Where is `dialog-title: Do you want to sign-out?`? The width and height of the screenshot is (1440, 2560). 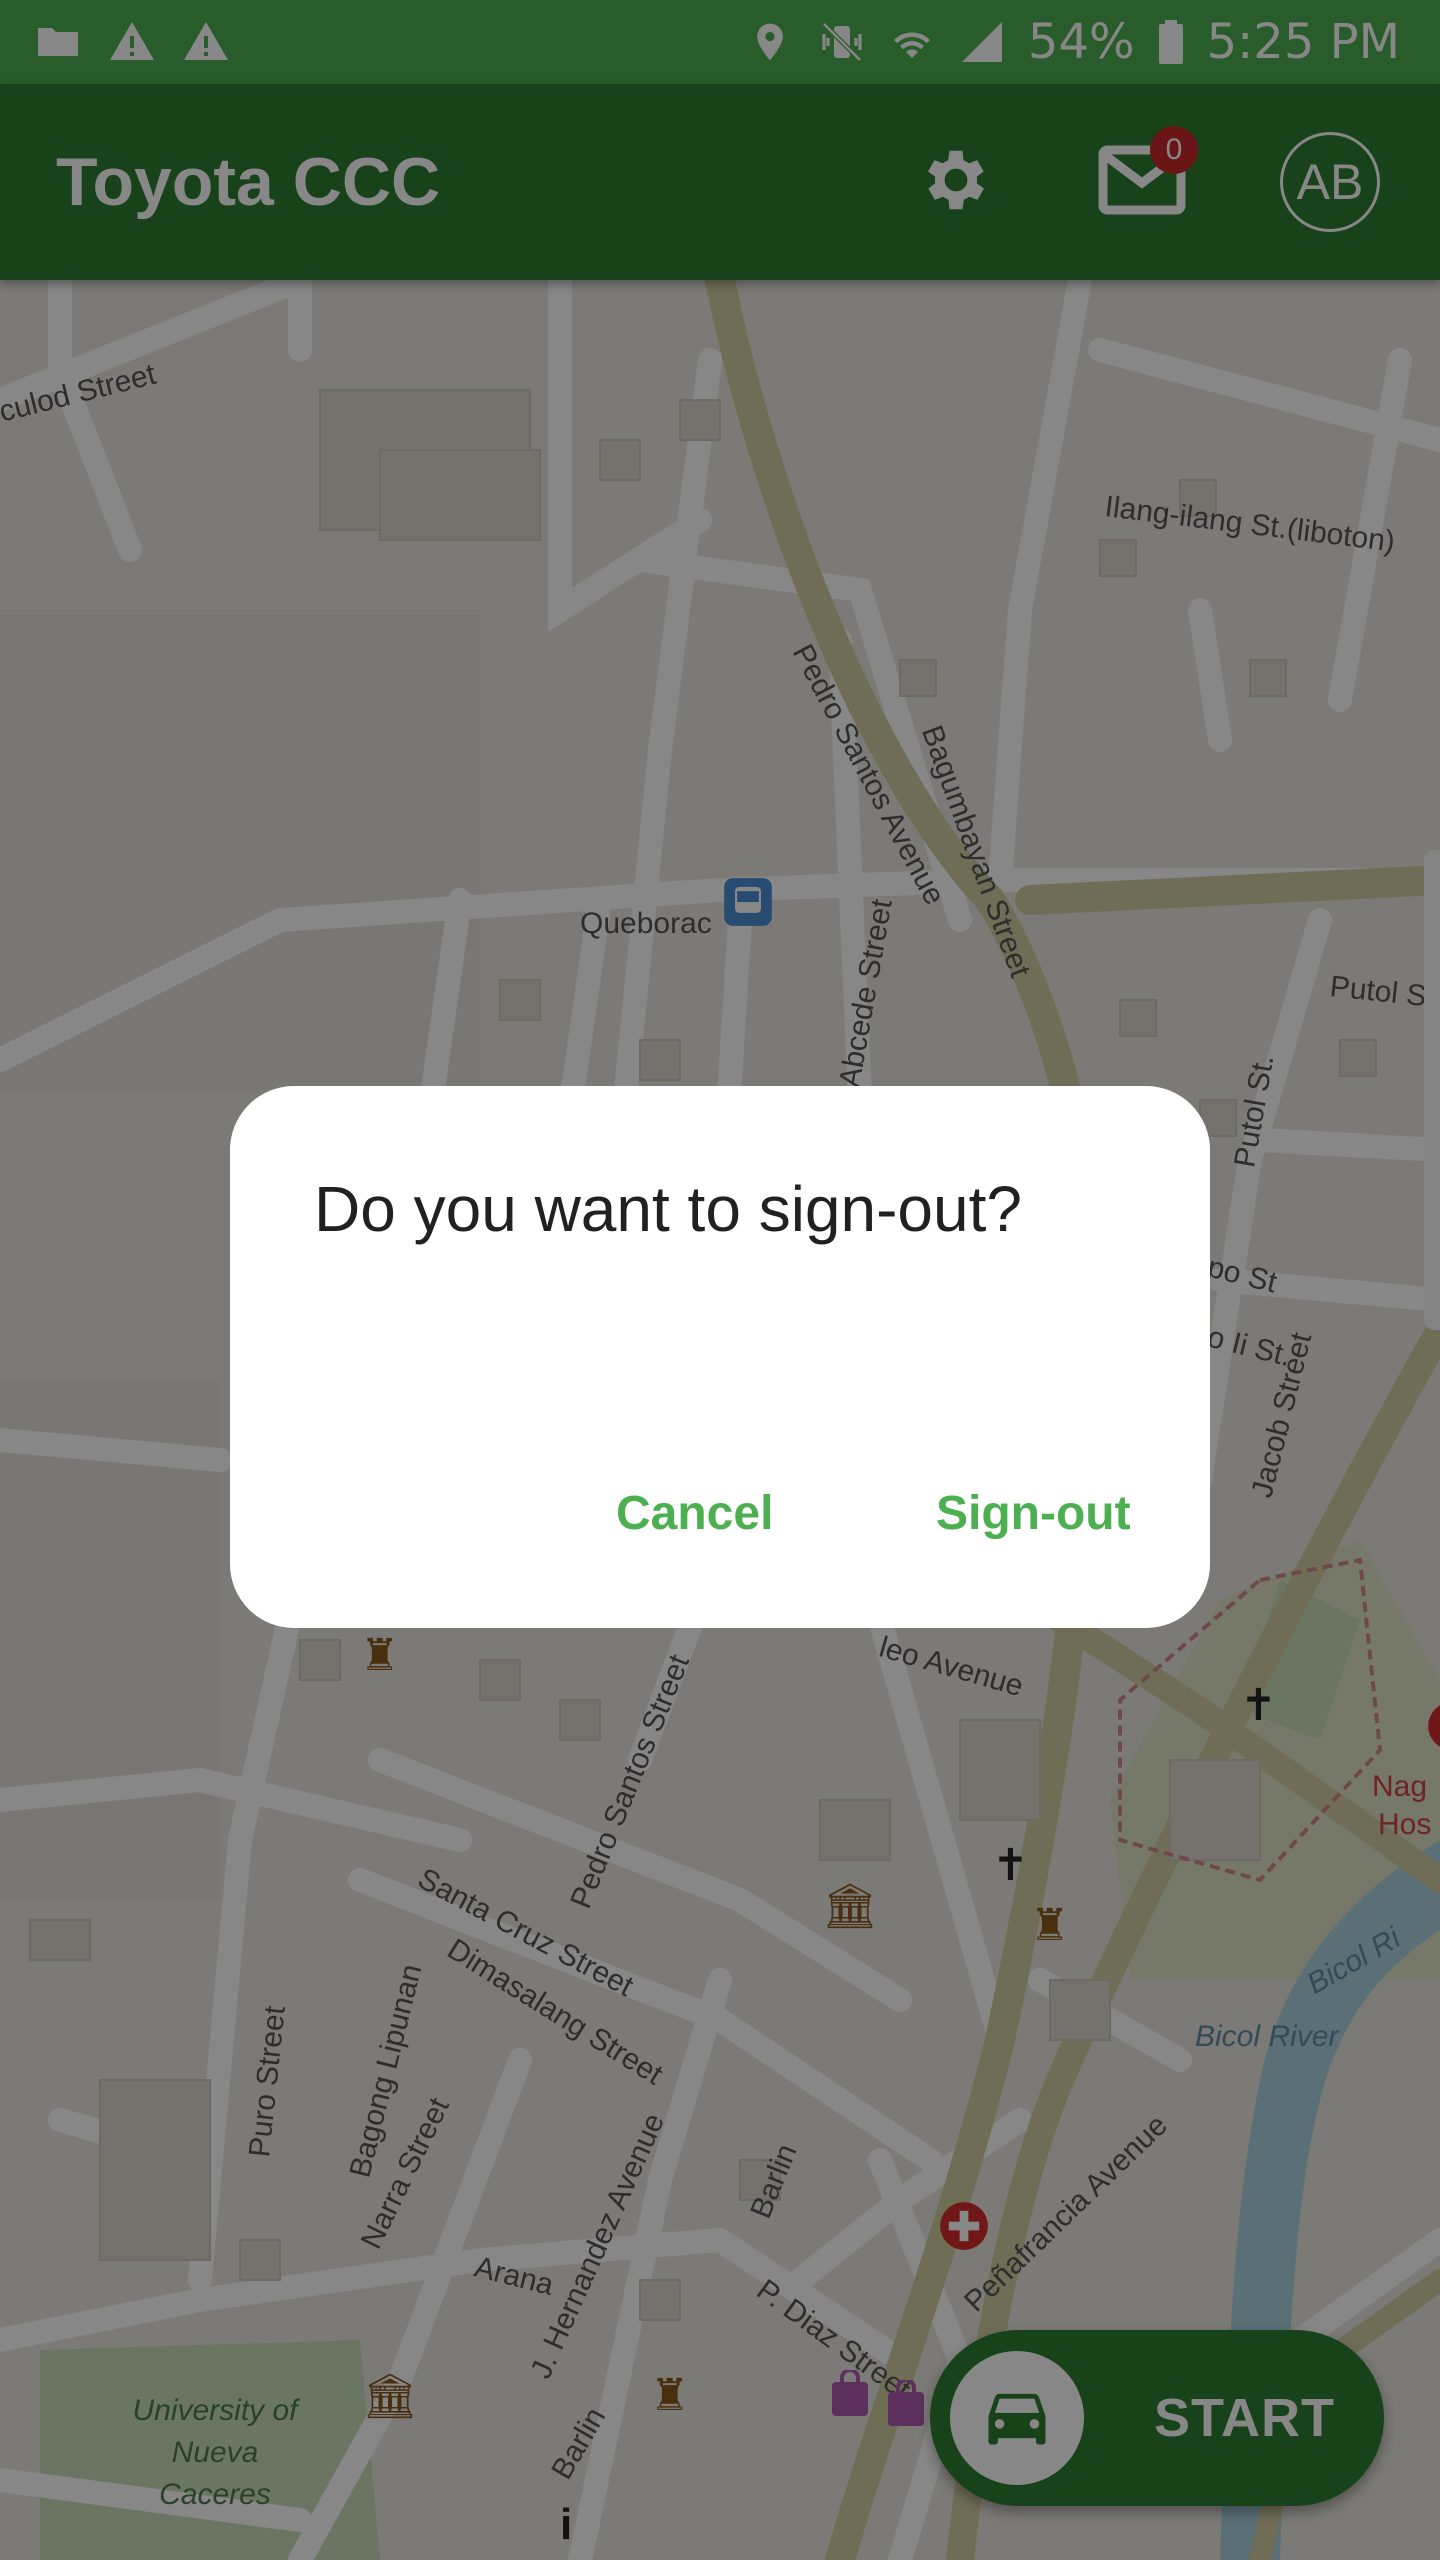
dialog-title: Do you want to sign-out? is located at coordinates (668, 1209).